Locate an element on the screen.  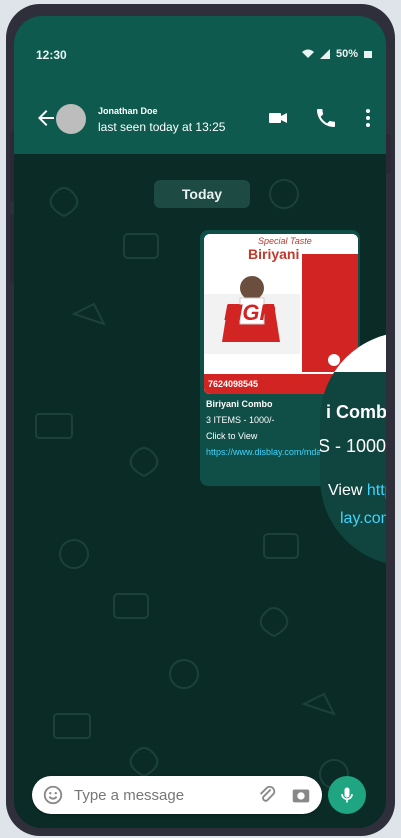
mic-button is located at coordinates (347, 795).